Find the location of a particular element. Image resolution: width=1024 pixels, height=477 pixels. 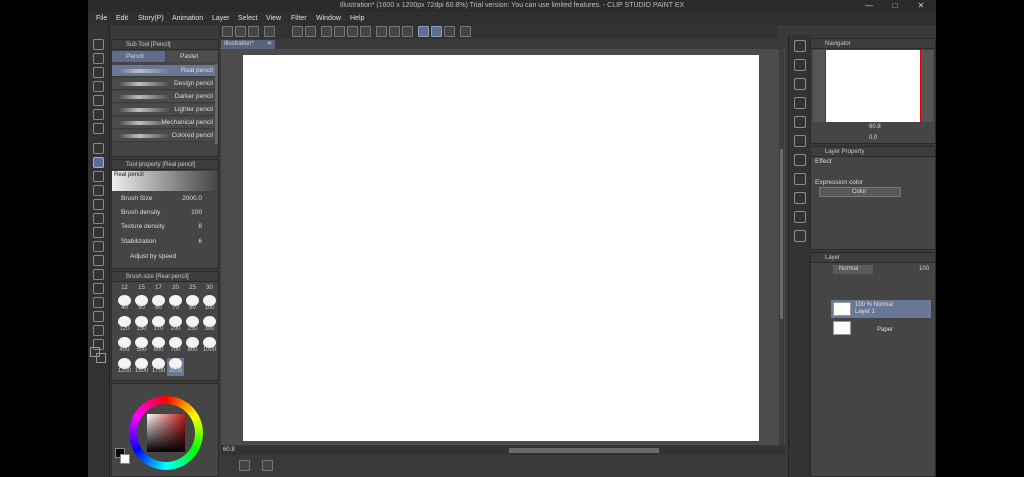

navigator-angle-row: 0.0 is located at coordinates (873, 139).